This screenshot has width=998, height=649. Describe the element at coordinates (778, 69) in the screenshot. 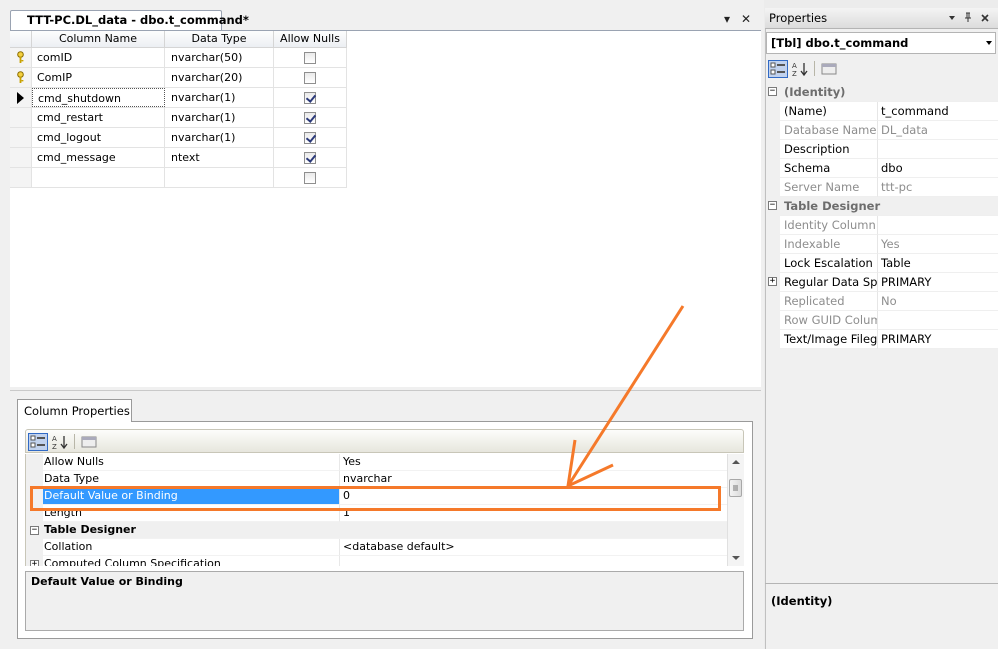

I see `props-categorized-button` at that location.